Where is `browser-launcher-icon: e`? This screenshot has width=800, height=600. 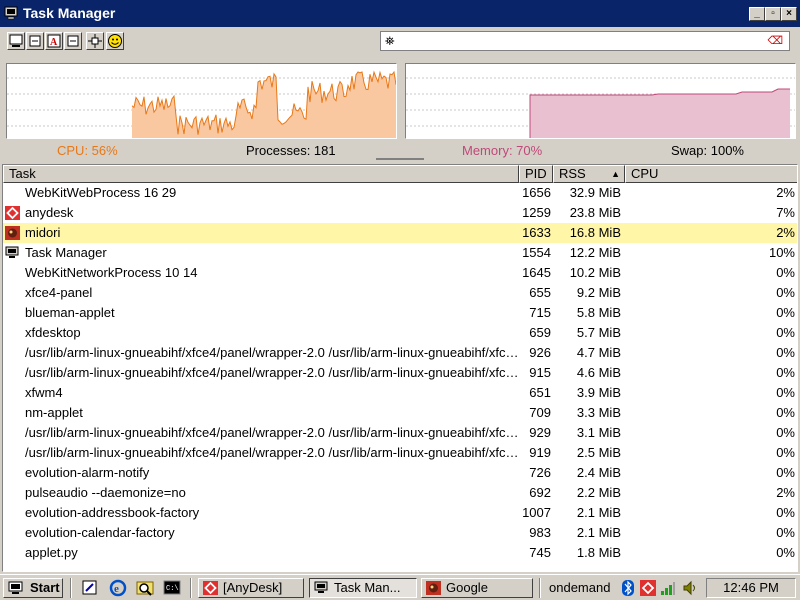 browser-launcher-icon: e is located at coordinates (118, 588).